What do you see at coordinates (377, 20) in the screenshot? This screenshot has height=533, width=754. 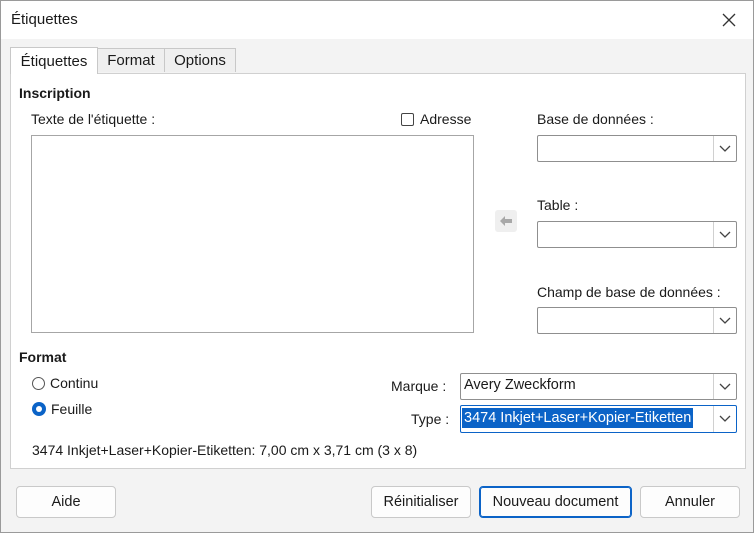 I see `title-bar: Étiquettes` at bounding box center [377, 20].